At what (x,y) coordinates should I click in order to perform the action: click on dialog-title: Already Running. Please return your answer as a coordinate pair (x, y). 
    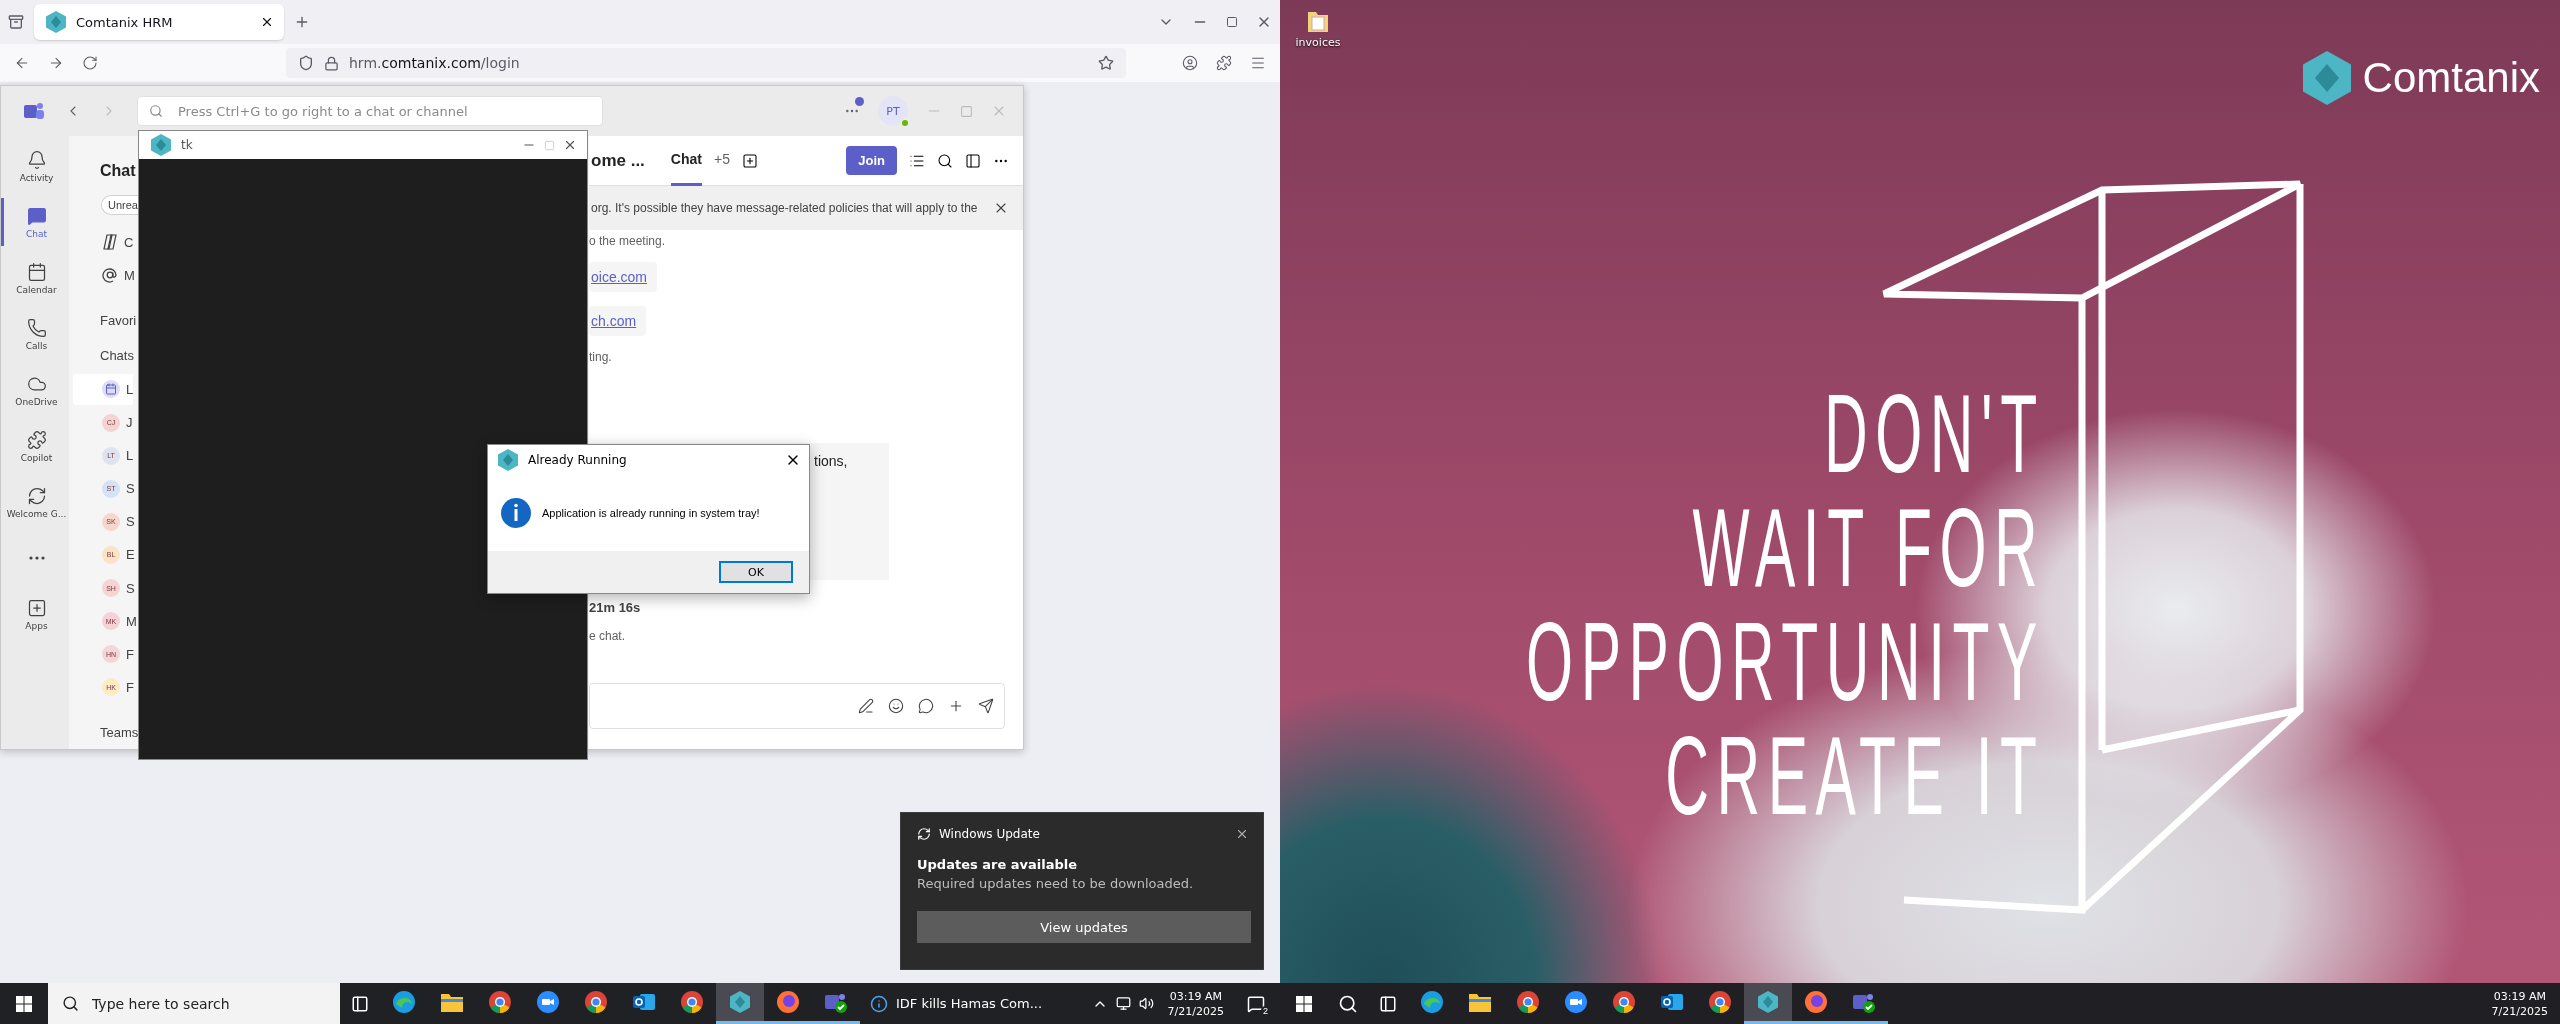
    Looking at the image, I should click on (578, 460).